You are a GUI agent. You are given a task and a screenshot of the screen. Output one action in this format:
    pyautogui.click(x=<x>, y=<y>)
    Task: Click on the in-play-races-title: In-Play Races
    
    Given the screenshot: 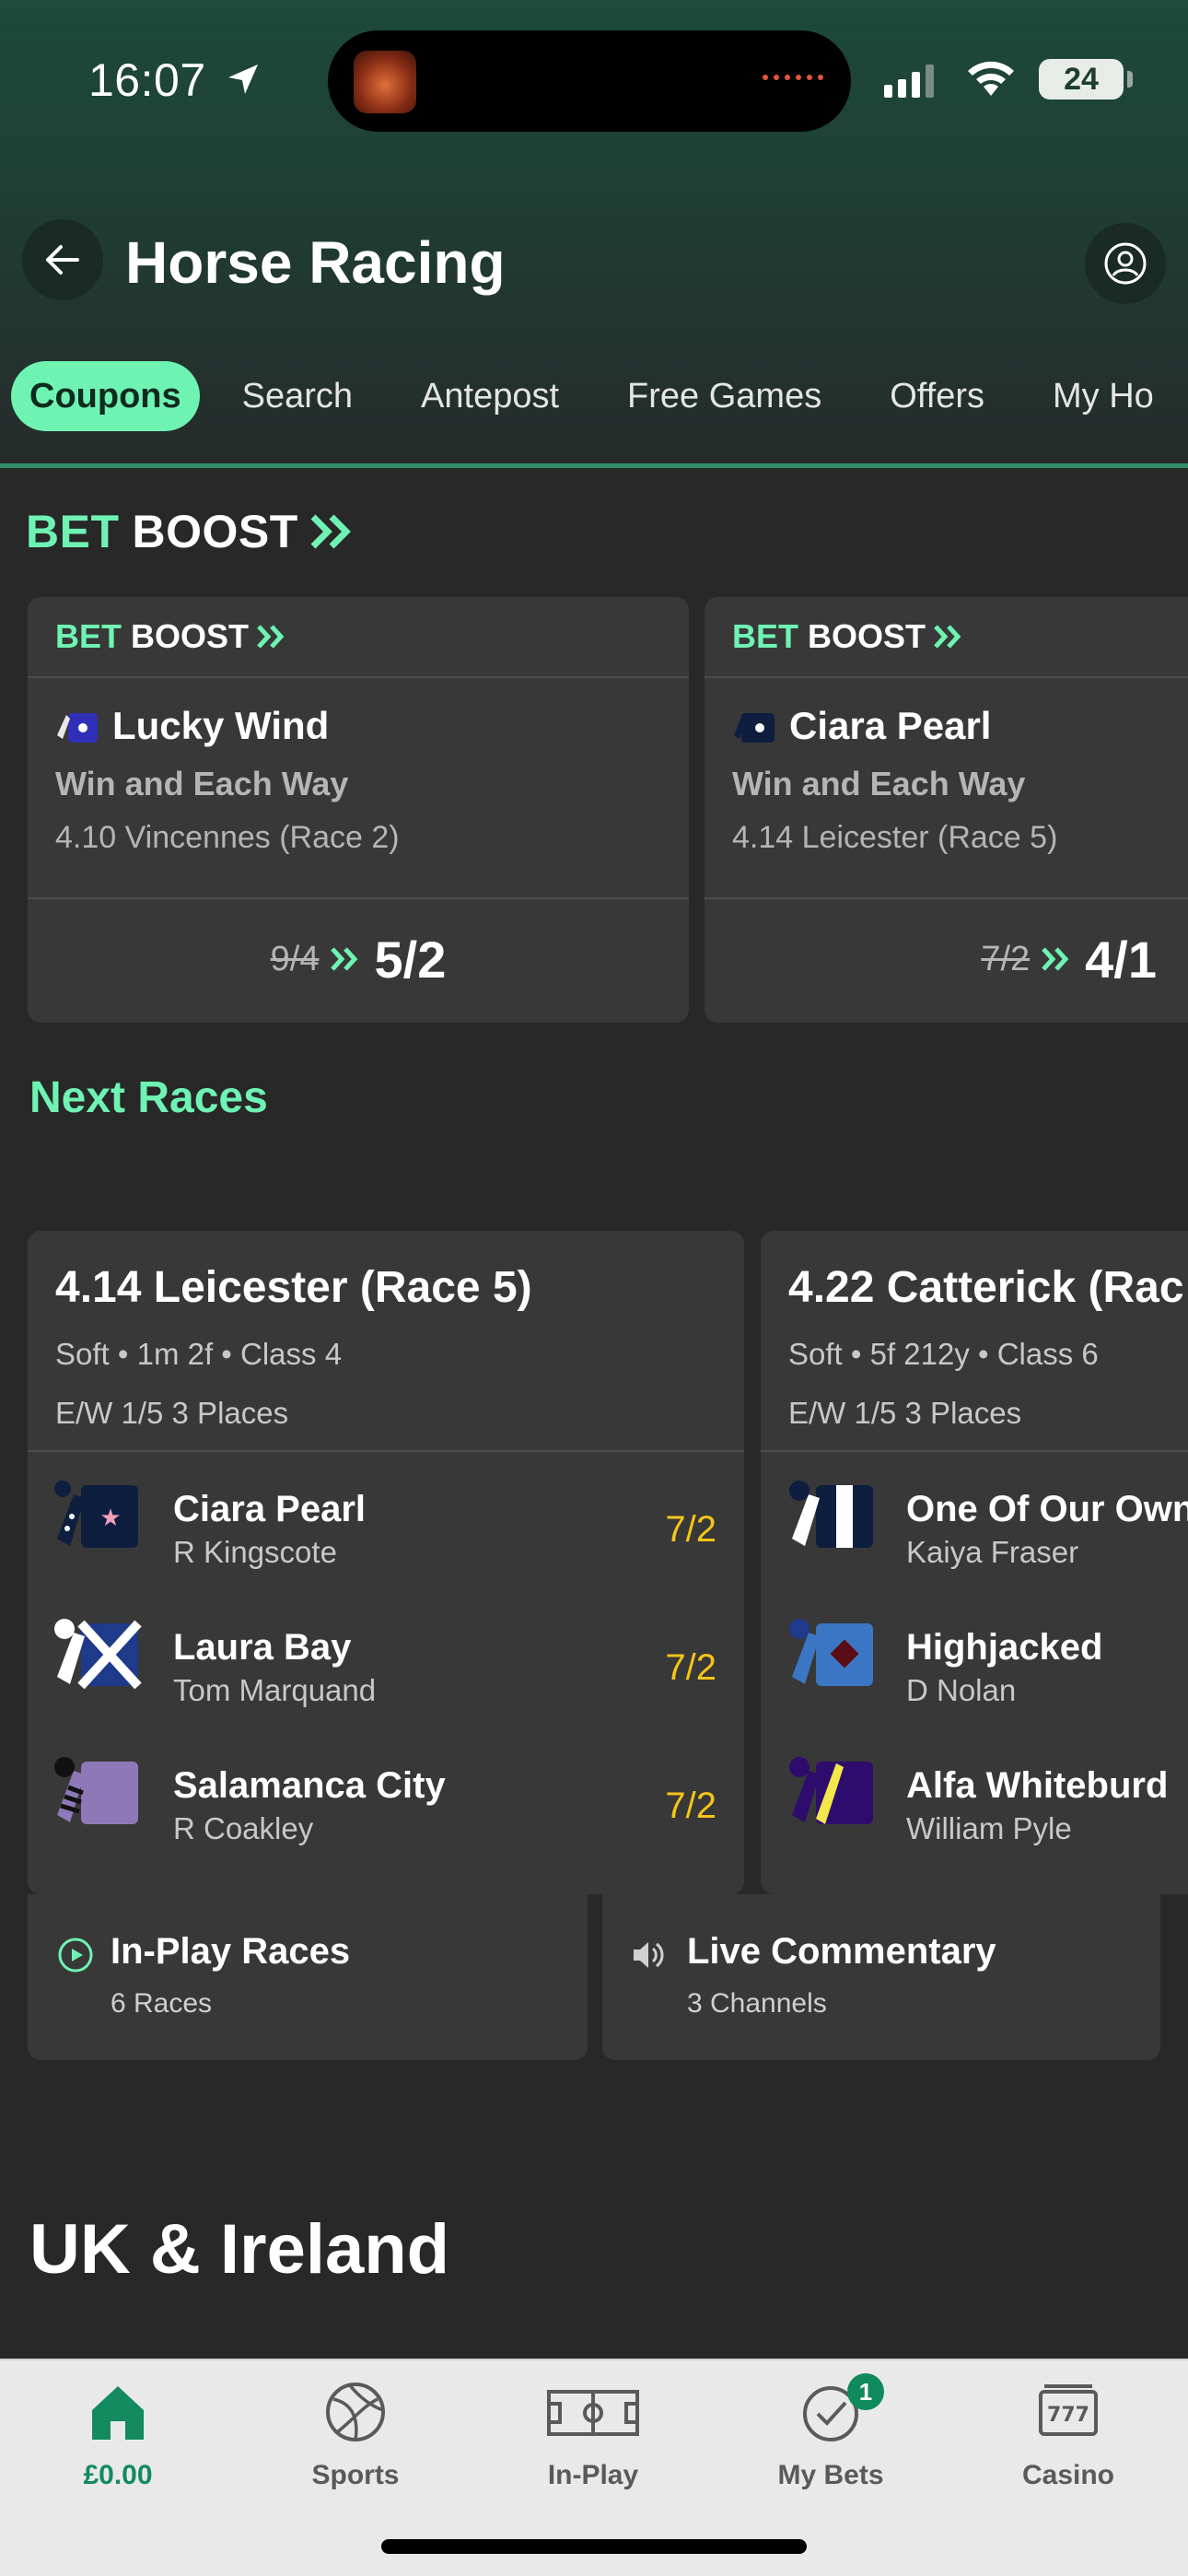 What is the action you would take?
    pyautogui.click(x=231, y=1951)
    